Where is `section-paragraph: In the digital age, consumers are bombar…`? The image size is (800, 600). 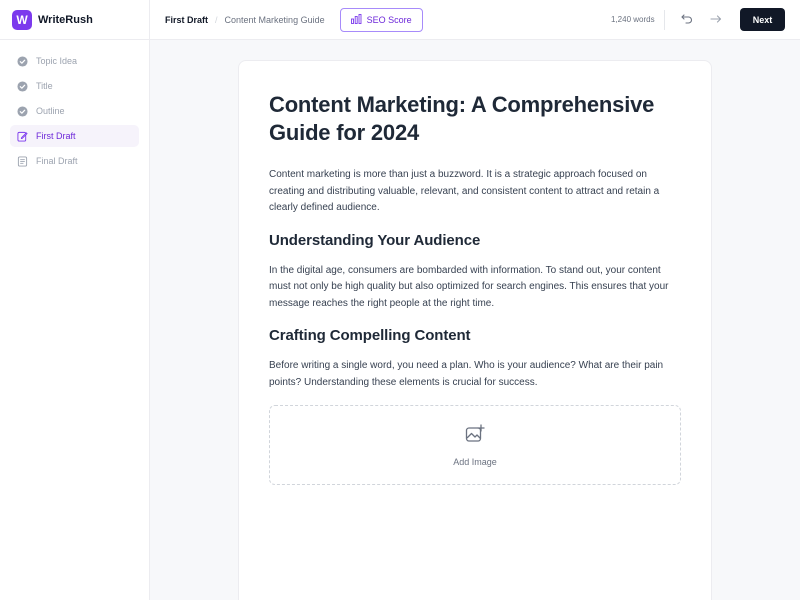 section-paragraph: In the digital age, consumers are bombar… is located at coordinates (475, 288).